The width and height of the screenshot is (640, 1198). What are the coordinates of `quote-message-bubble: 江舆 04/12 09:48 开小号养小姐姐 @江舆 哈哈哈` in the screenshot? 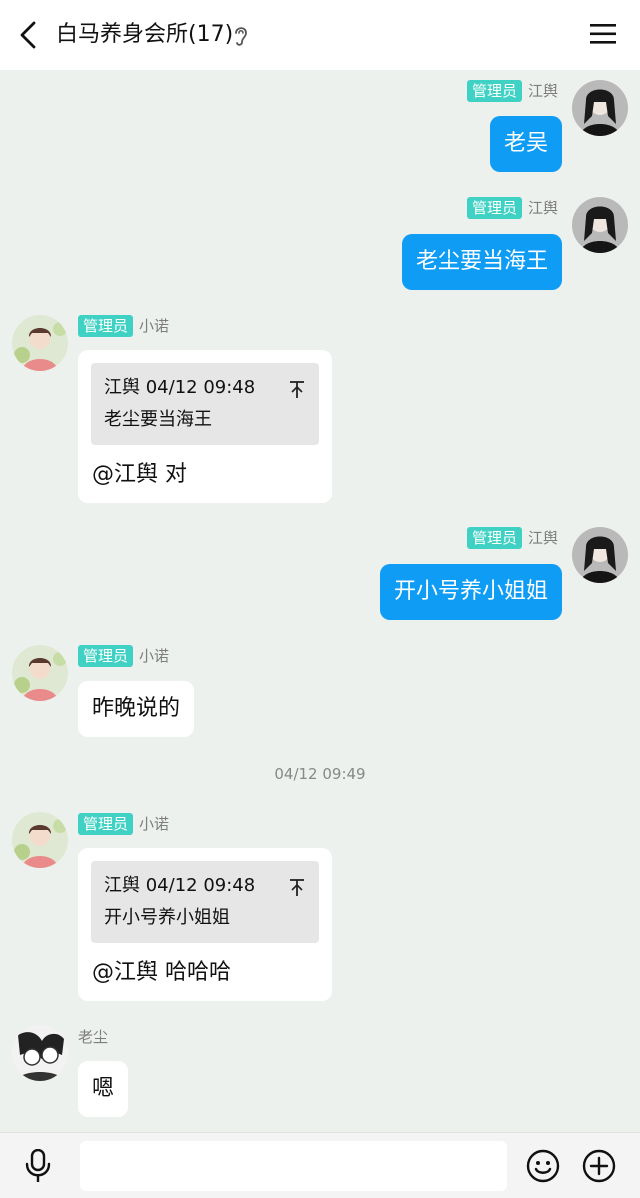 It's located at (205, 924).